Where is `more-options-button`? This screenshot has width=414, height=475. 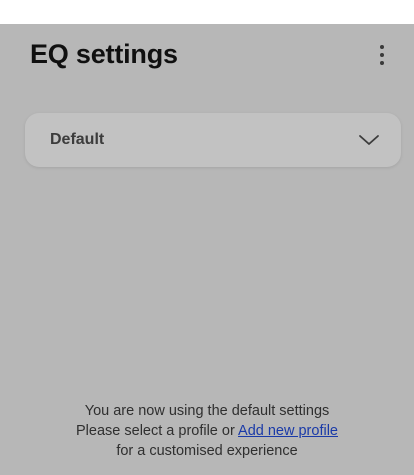
more-options-button is located at coordinates (382, 55).